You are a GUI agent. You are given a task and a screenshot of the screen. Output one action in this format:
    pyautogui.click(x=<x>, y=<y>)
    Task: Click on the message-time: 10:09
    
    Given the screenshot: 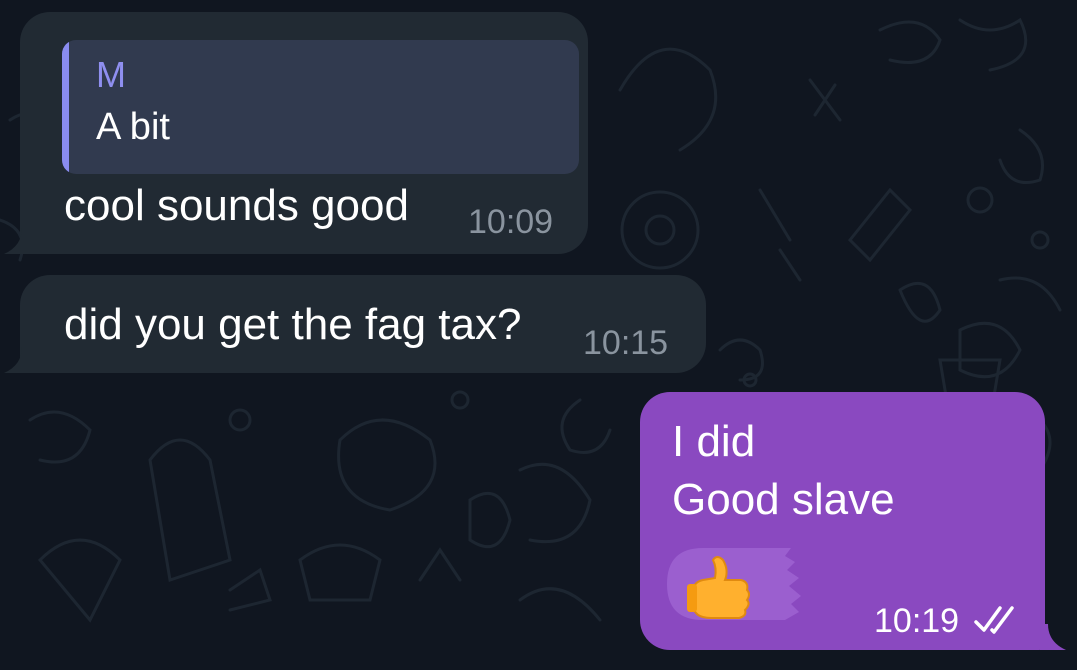 What is the action you would take?
    pyautogui.click(x=511, y=222)
    